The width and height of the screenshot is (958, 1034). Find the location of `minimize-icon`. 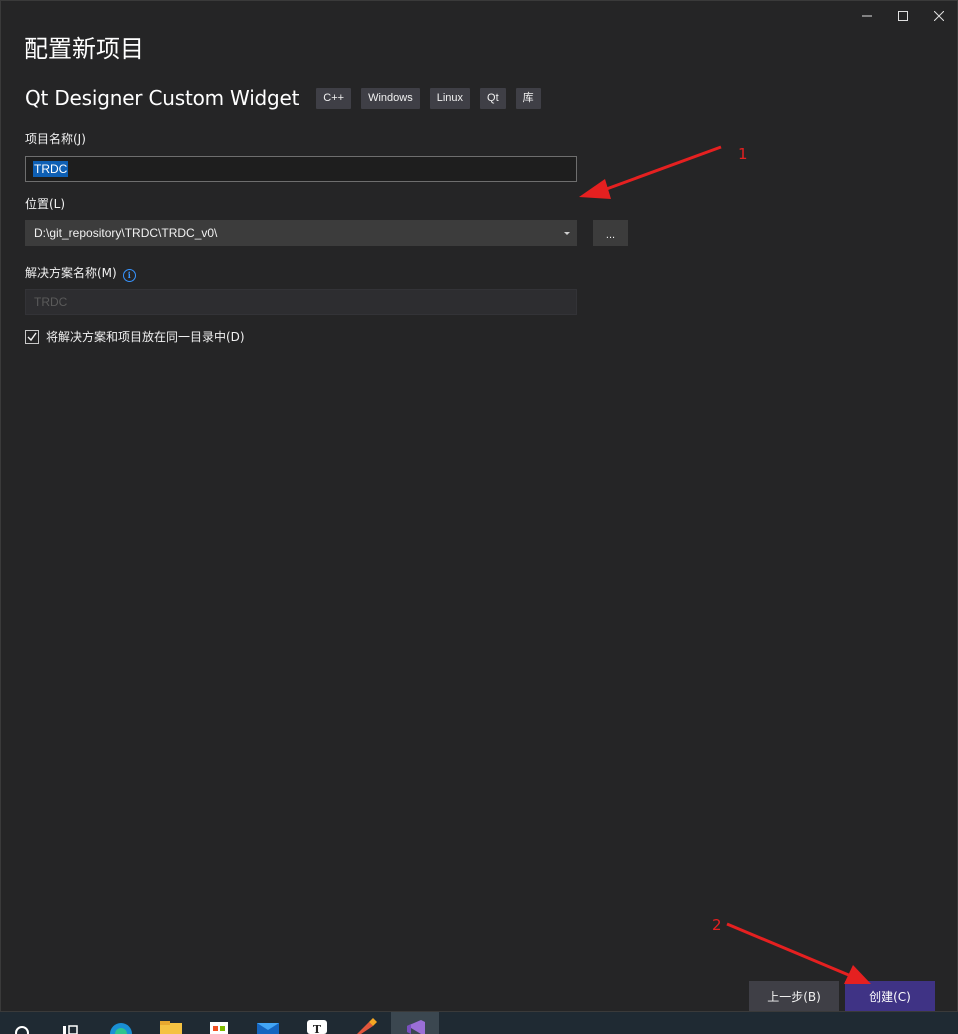

minimize-icon is located at coordinates (867, 16).